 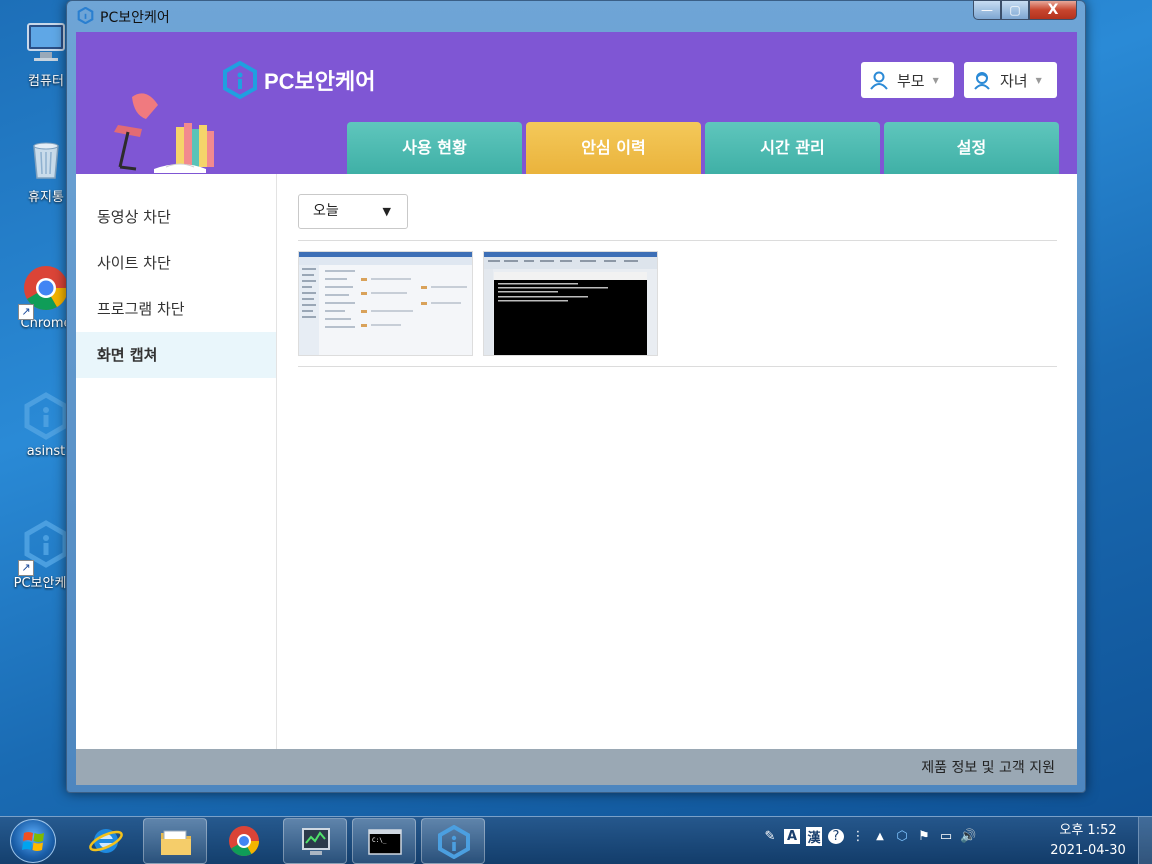 What do you see at coordinates (971, 148) in the screenshot?
I see `tab-settings: 설정` at bounding box center [971, 148].